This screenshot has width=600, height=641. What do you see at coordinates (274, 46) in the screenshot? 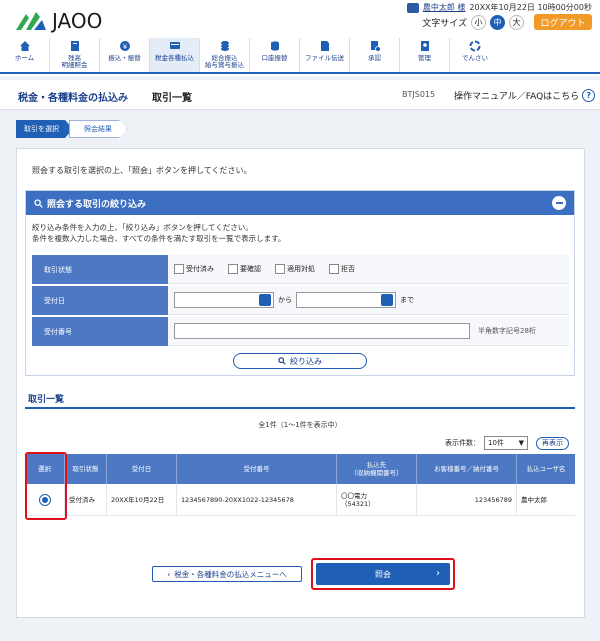
I see `coins-icon` at bounding box center [274, 46].